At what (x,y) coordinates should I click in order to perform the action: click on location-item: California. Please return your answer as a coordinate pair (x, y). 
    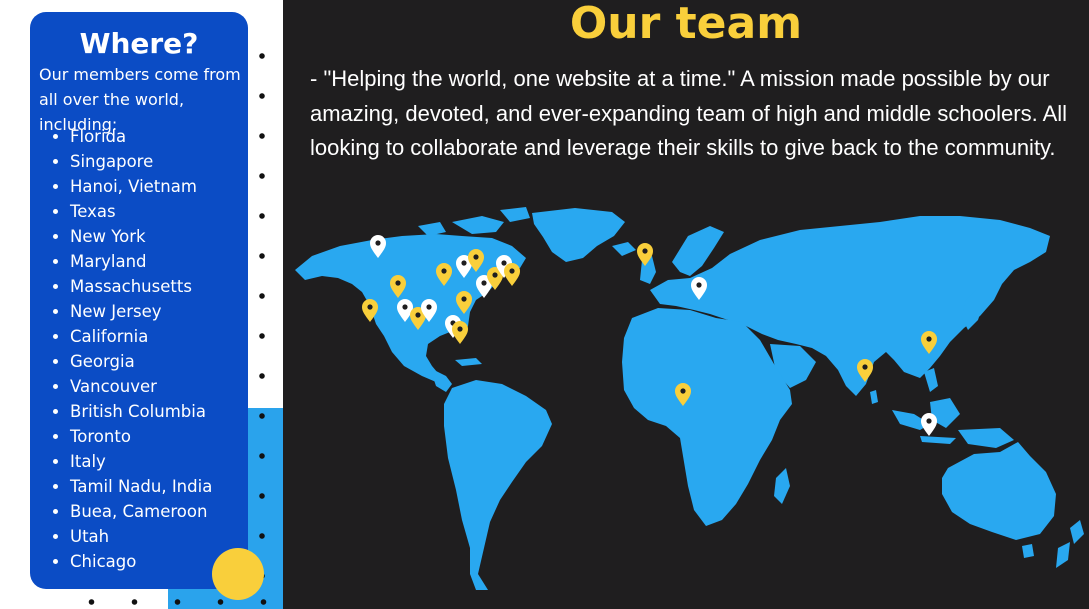
    Looking at the image, I should click on (141, 336).